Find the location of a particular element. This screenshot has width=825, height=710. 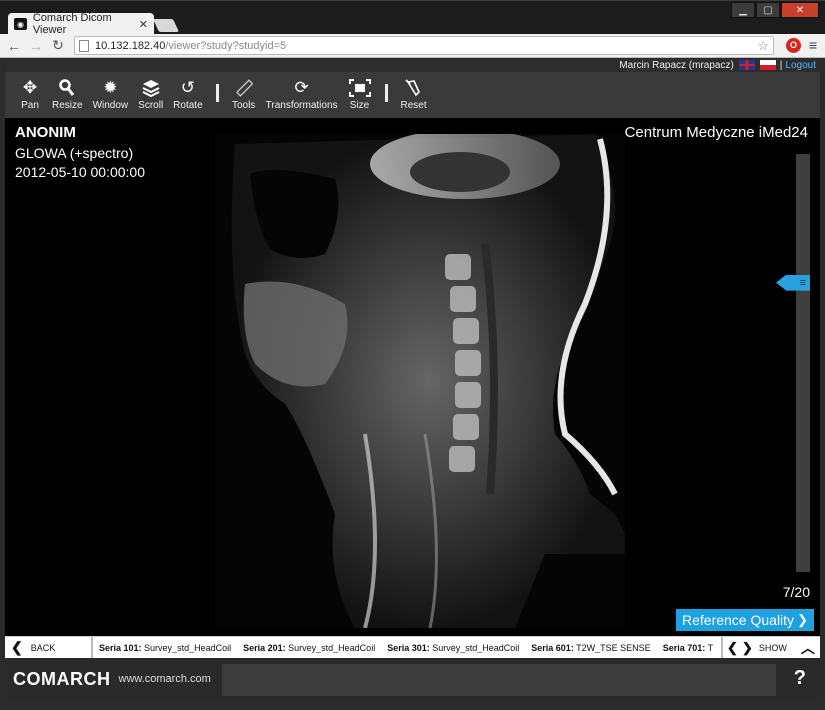

study-description: GLOWA (+spectro) is located at coordinates (74, 153).